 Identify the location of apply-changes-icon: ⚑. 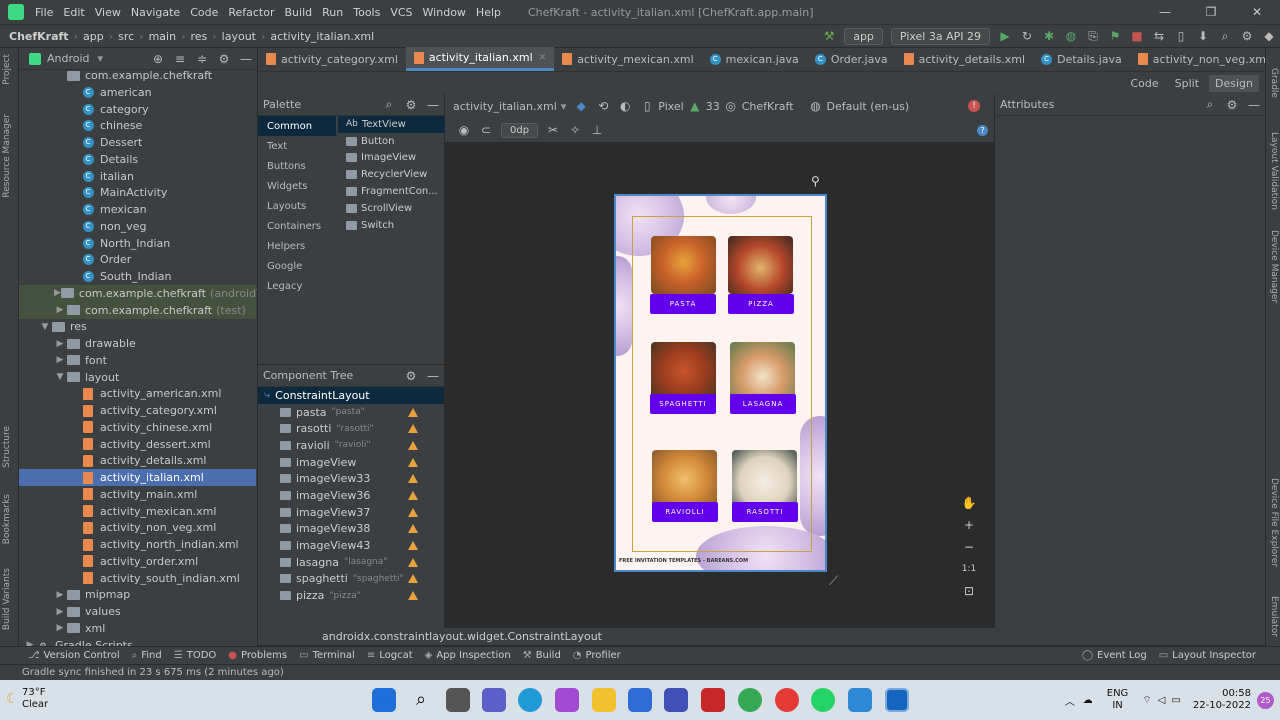
(1115, 36).